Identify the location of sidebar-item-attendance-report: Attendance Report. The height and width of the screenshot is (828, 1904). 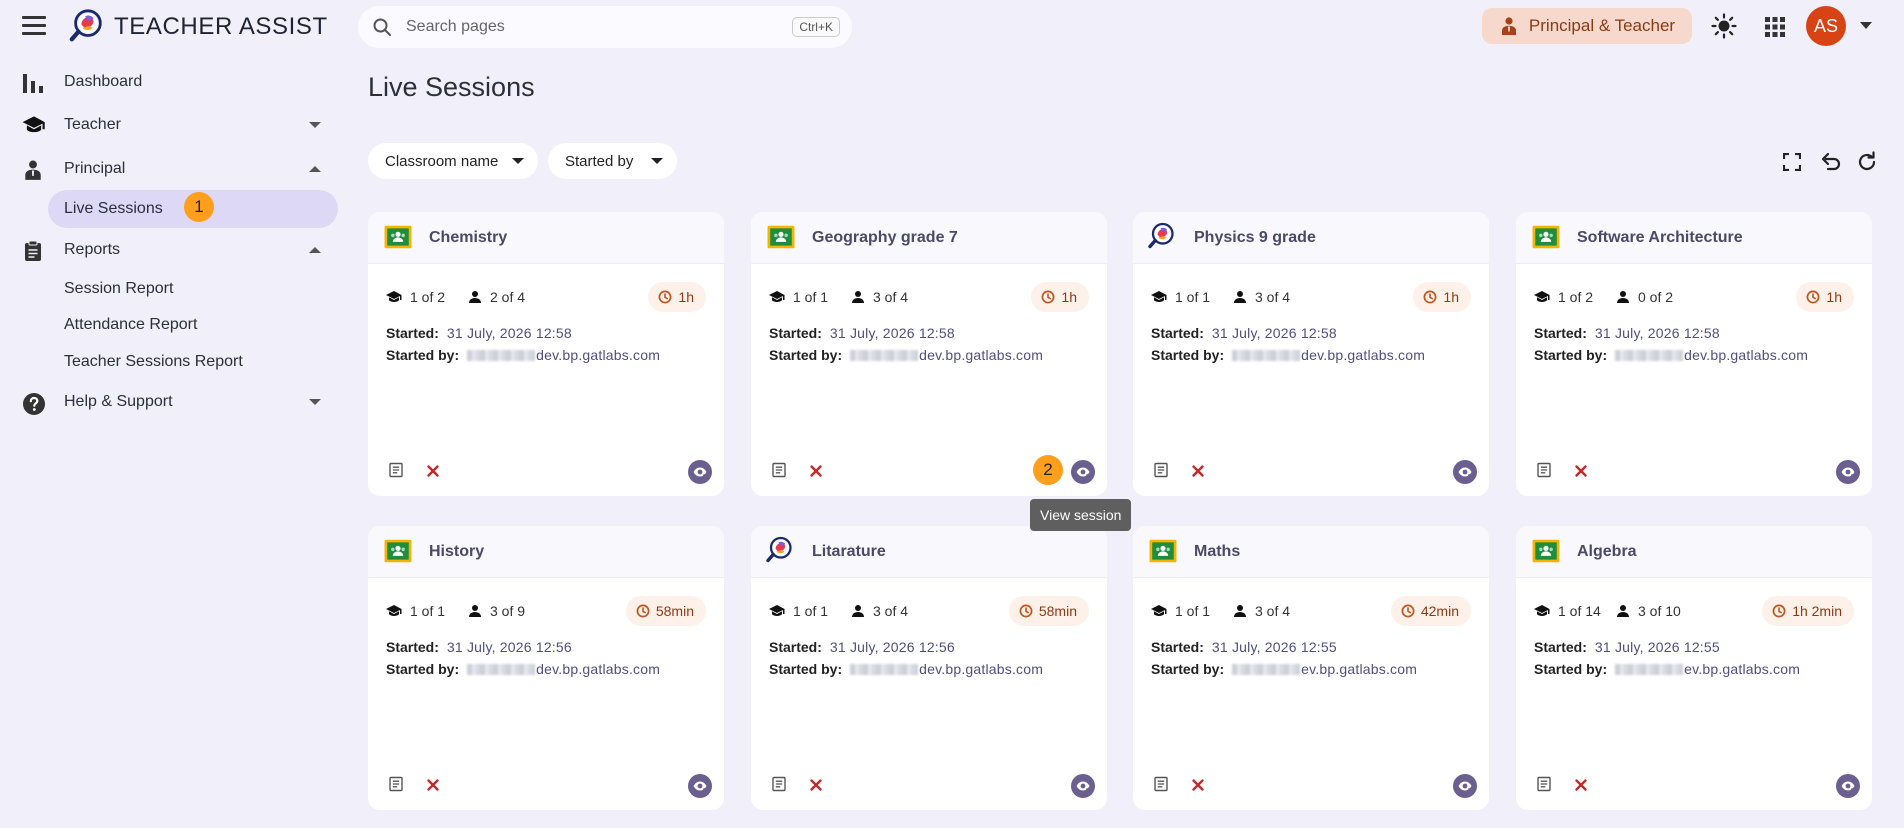
(130, 325).